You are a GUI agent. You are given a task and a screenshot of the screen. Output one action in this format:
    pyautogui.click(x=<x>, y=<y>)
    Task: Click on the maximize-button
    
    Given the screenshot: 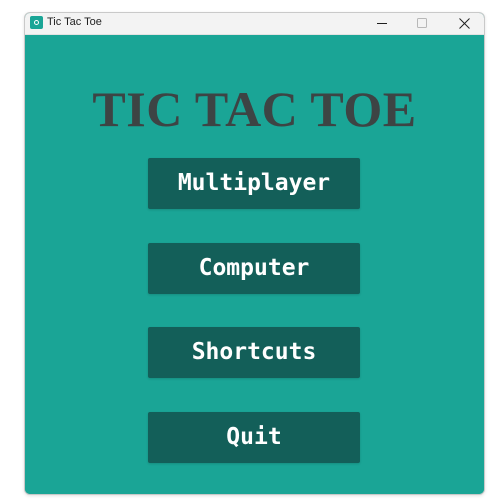 What is the action you would take?
    pyautogui.click(x=422, y=23)
    